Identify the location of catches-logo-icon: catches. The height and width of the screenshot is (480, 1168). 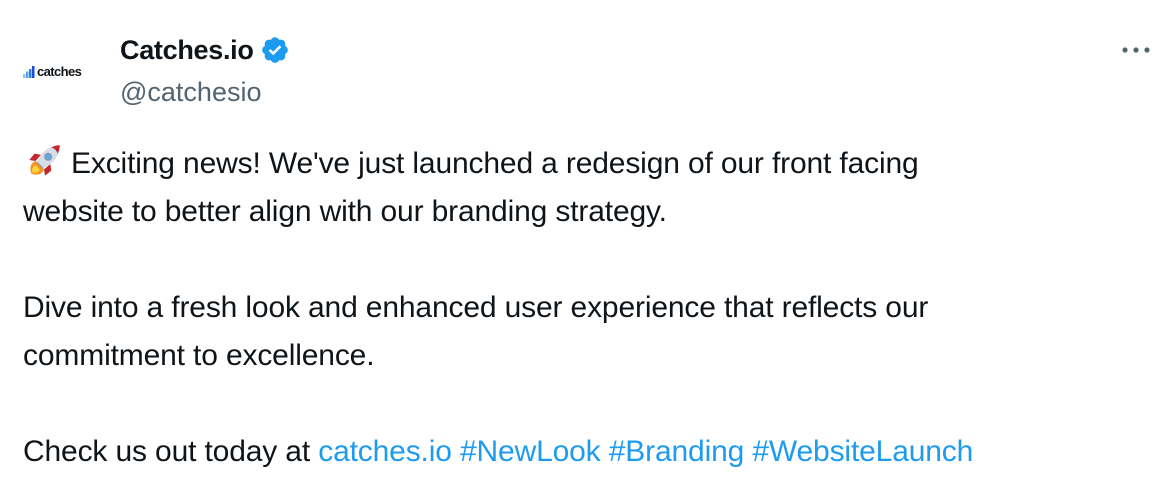
(52, 71).